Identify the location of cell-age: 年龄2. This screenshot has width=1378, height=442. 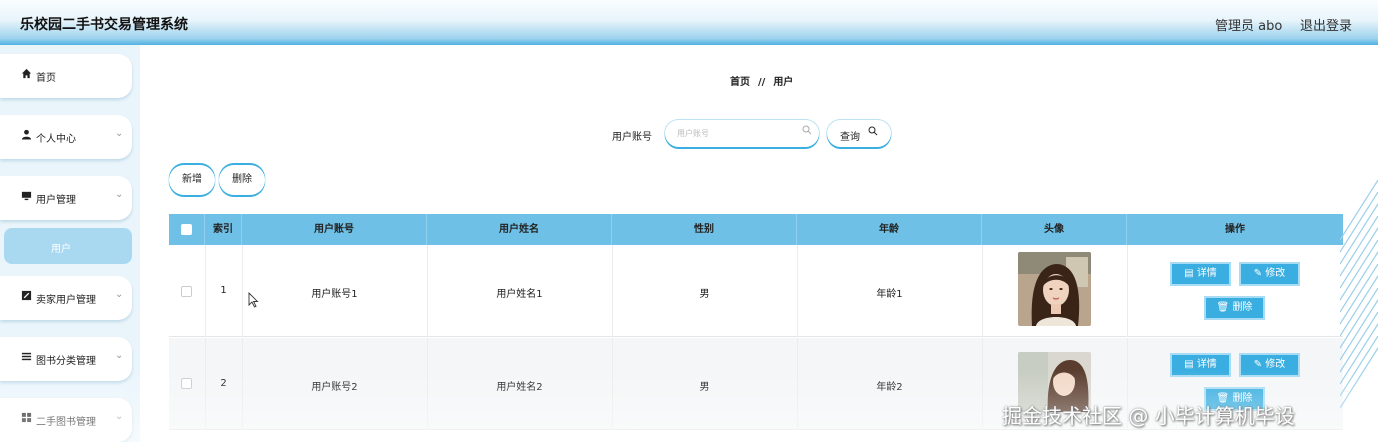
(889, 387).